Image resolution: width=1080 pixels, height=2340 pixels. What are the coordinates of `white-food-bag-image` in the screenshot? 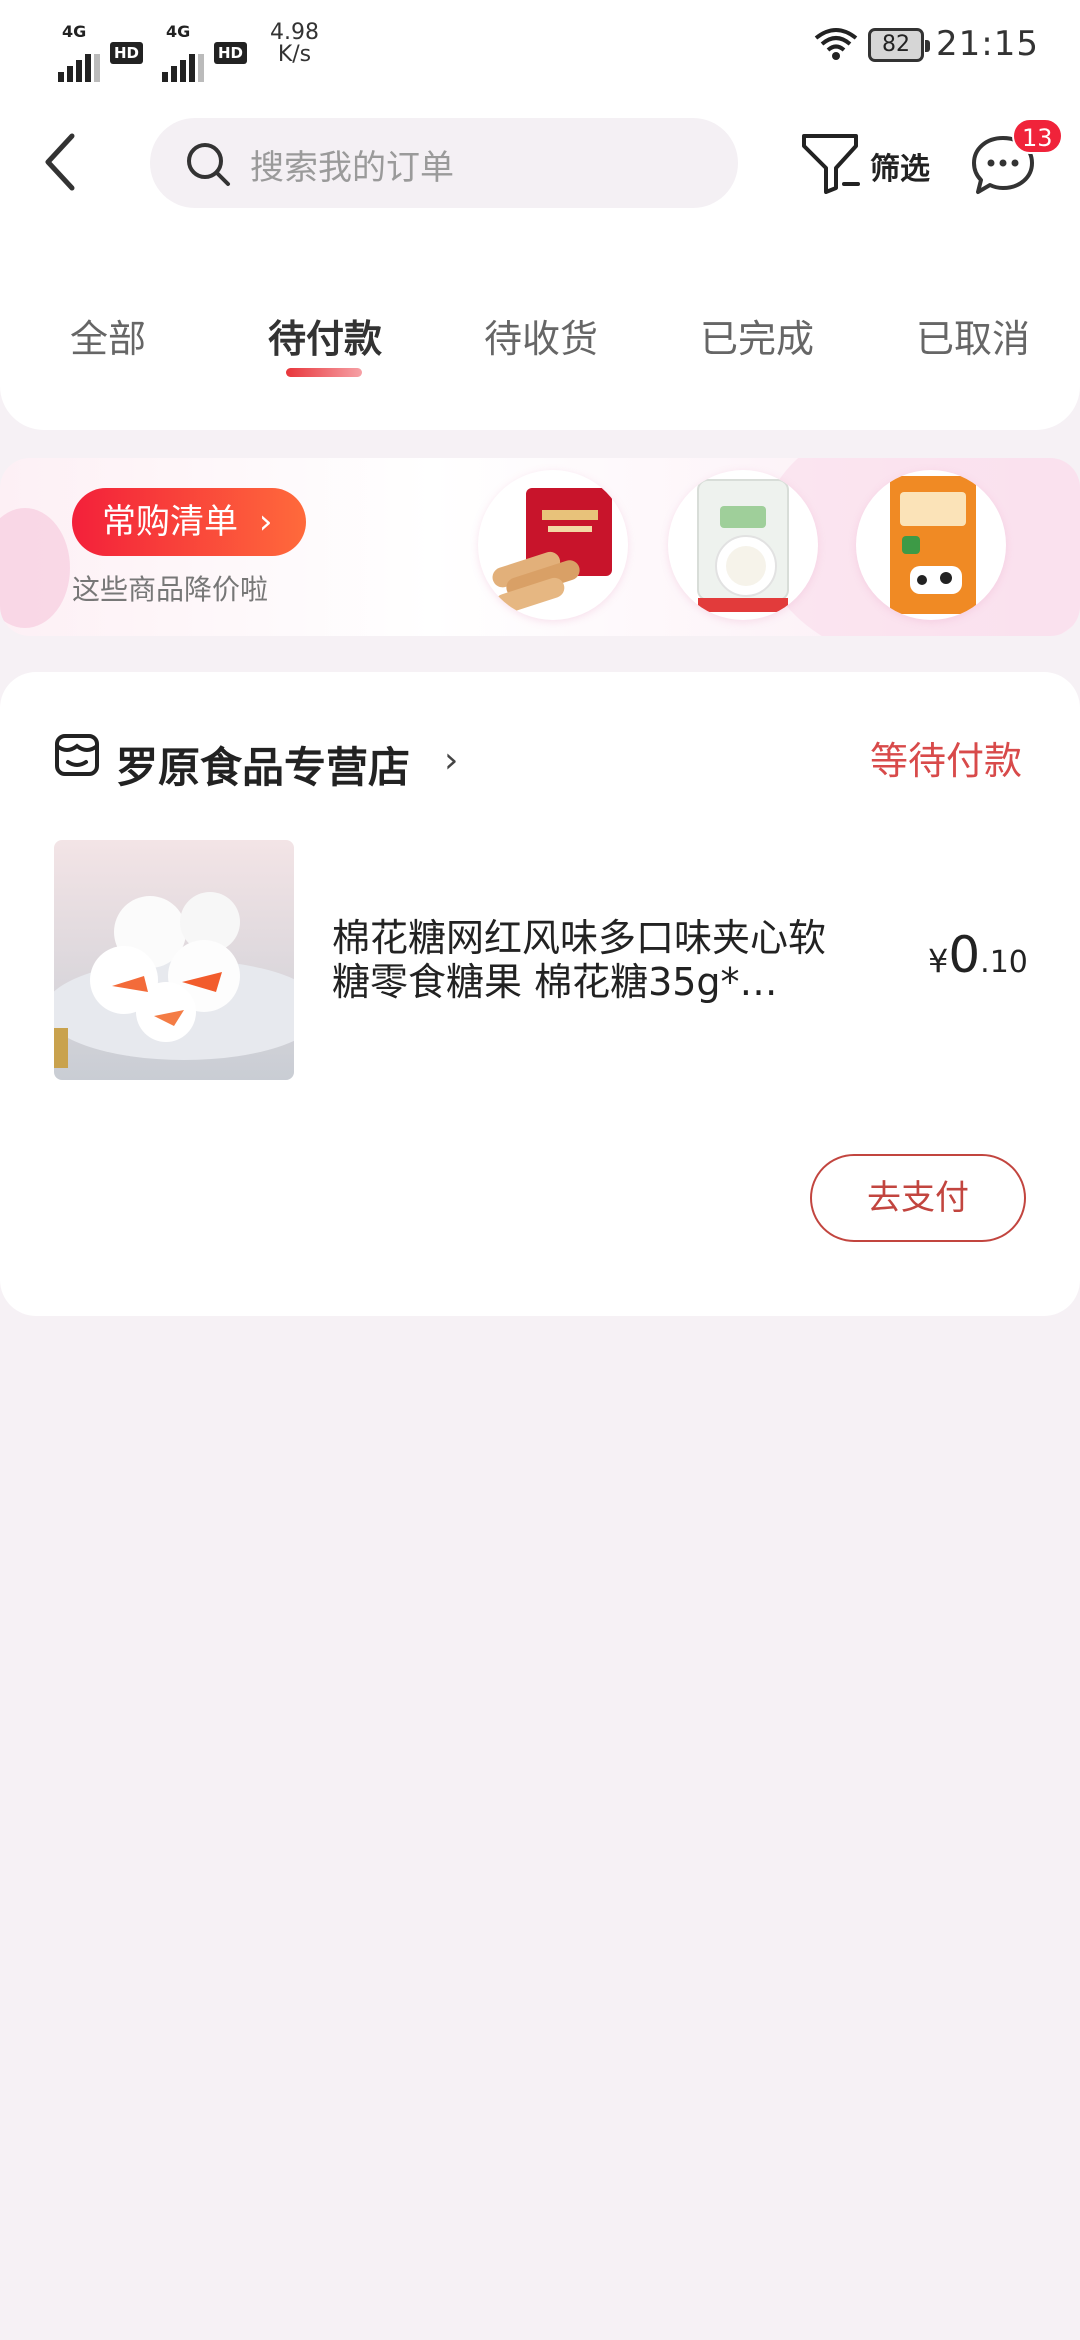 It's located at (743, 545).